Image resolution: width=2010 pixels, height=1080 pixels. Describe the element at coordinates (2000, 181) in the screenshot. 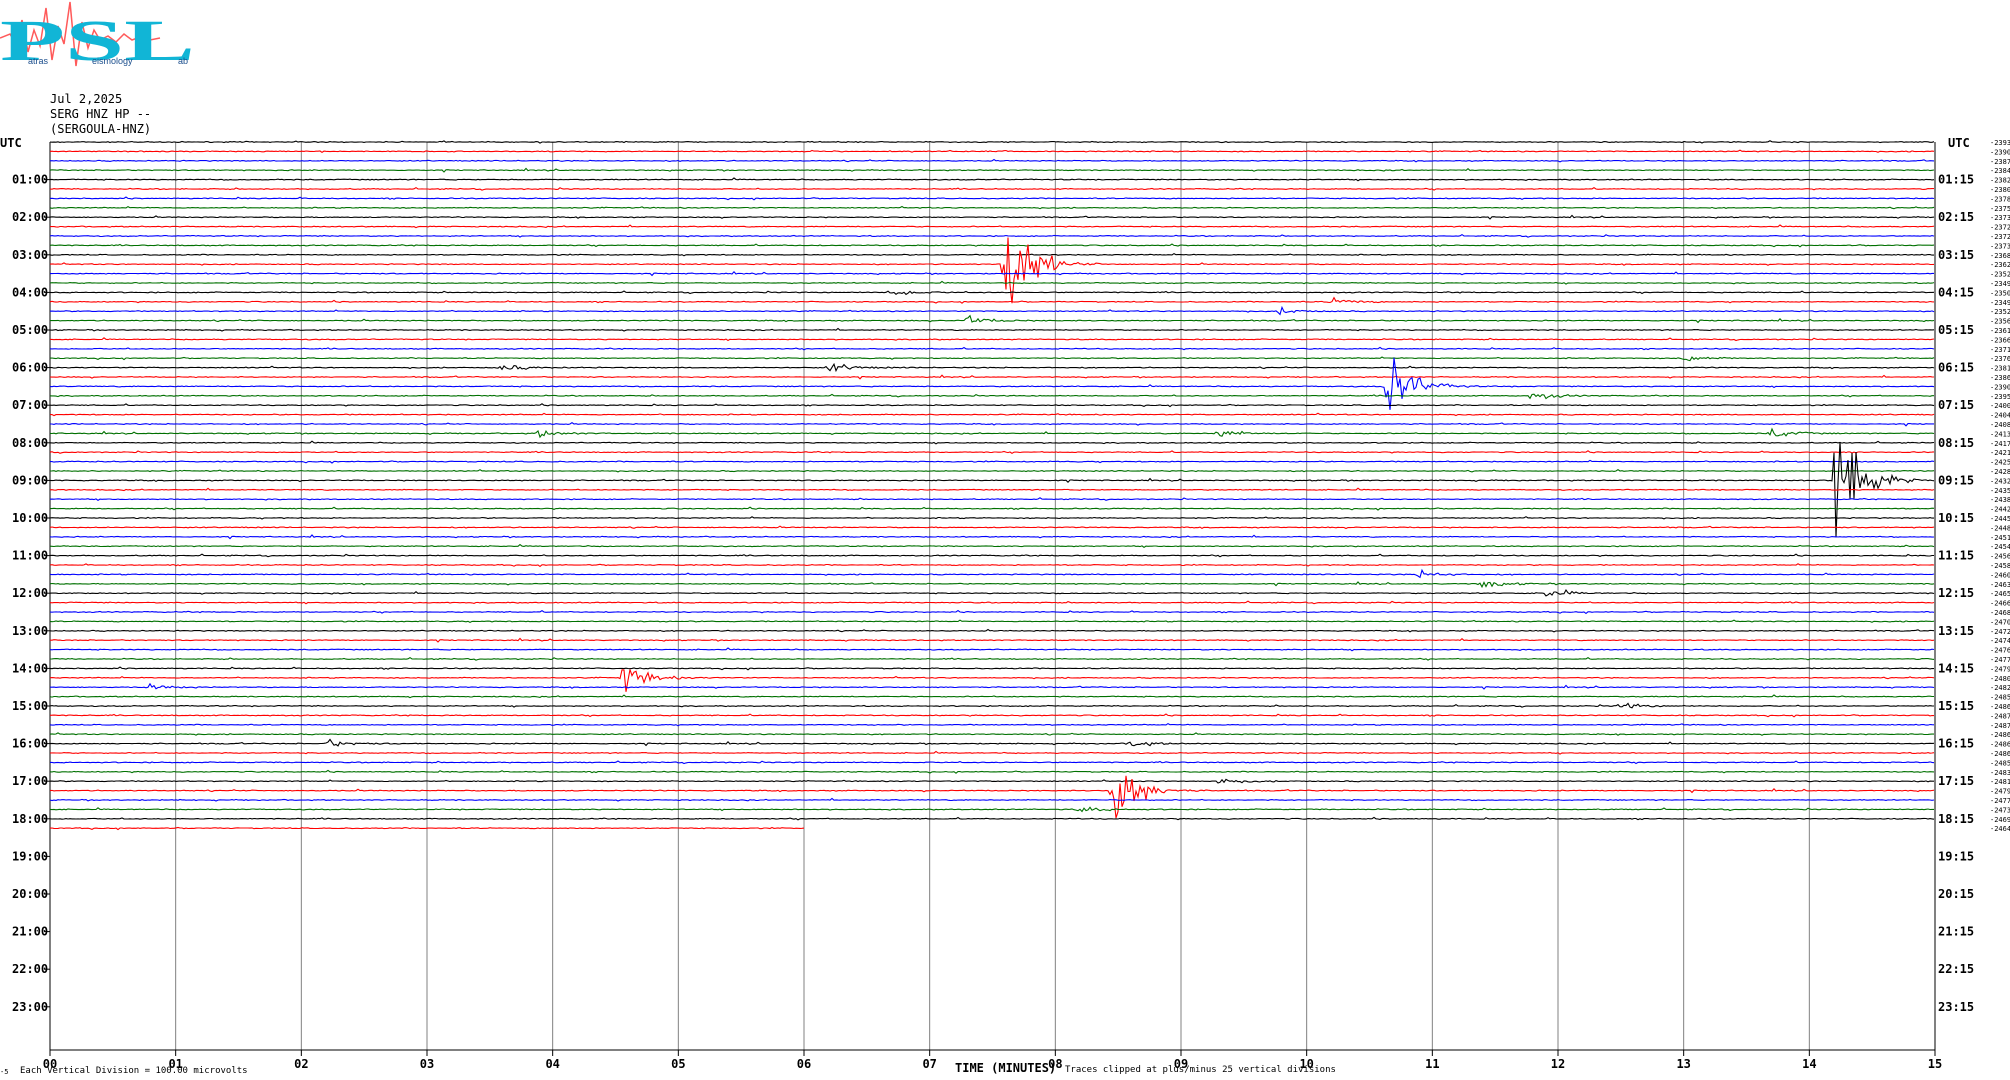

I see `trace-offset-label: -23823` at that location.